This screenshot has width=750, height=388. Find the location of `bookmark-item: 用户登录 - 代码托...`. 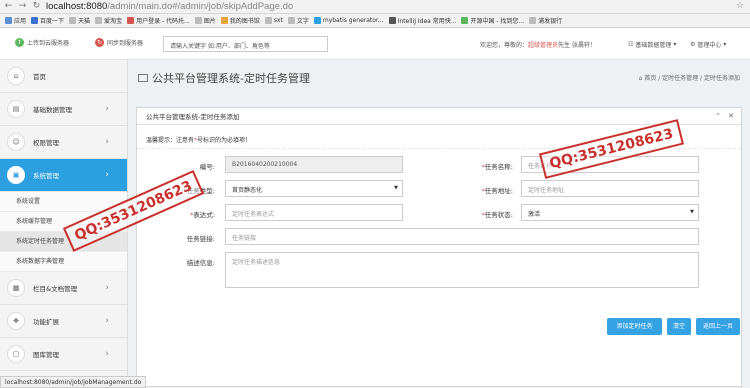

bookmark-item: 用户登录 - 代码托... is located at coordinates (158, 20).